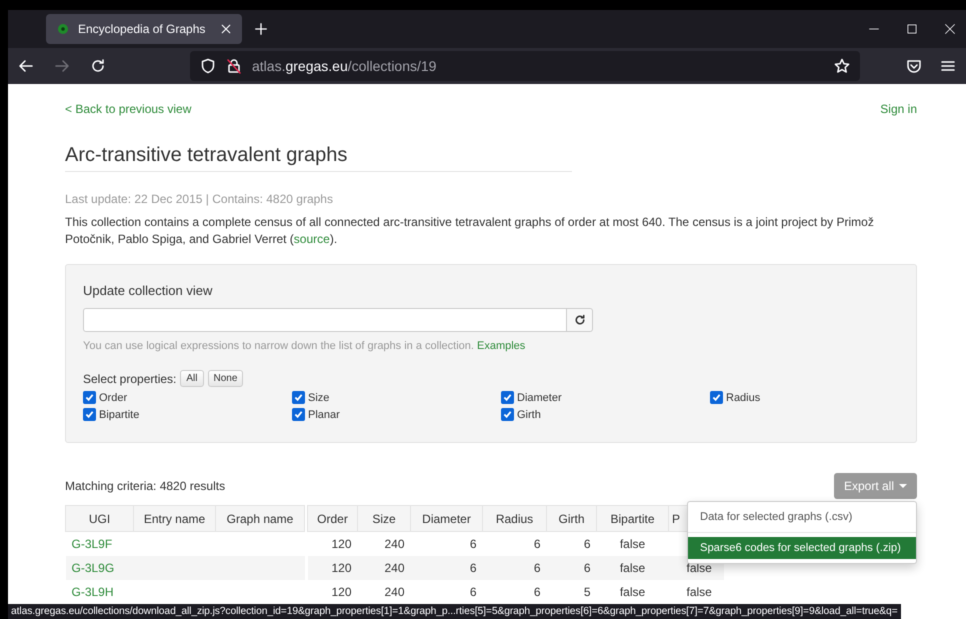 Image resolution: width=966 pixels, height=619 pixels. Describe the element at coordinates (175, 519) in the screenshot. I see `column-header: Entry name` at that location.